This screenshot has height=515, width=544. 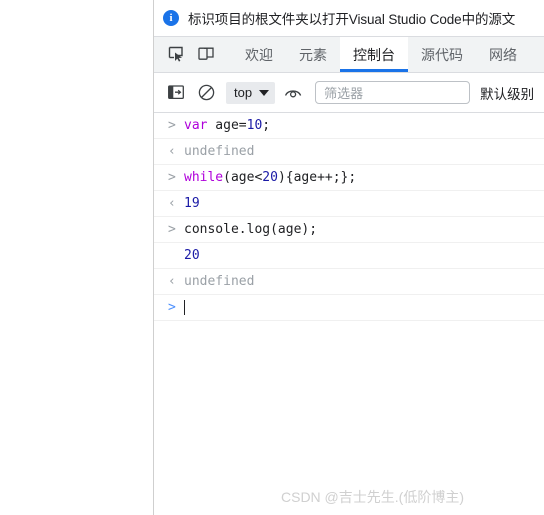 I want to click on clear-console-icon, so click(x=206, y=92).